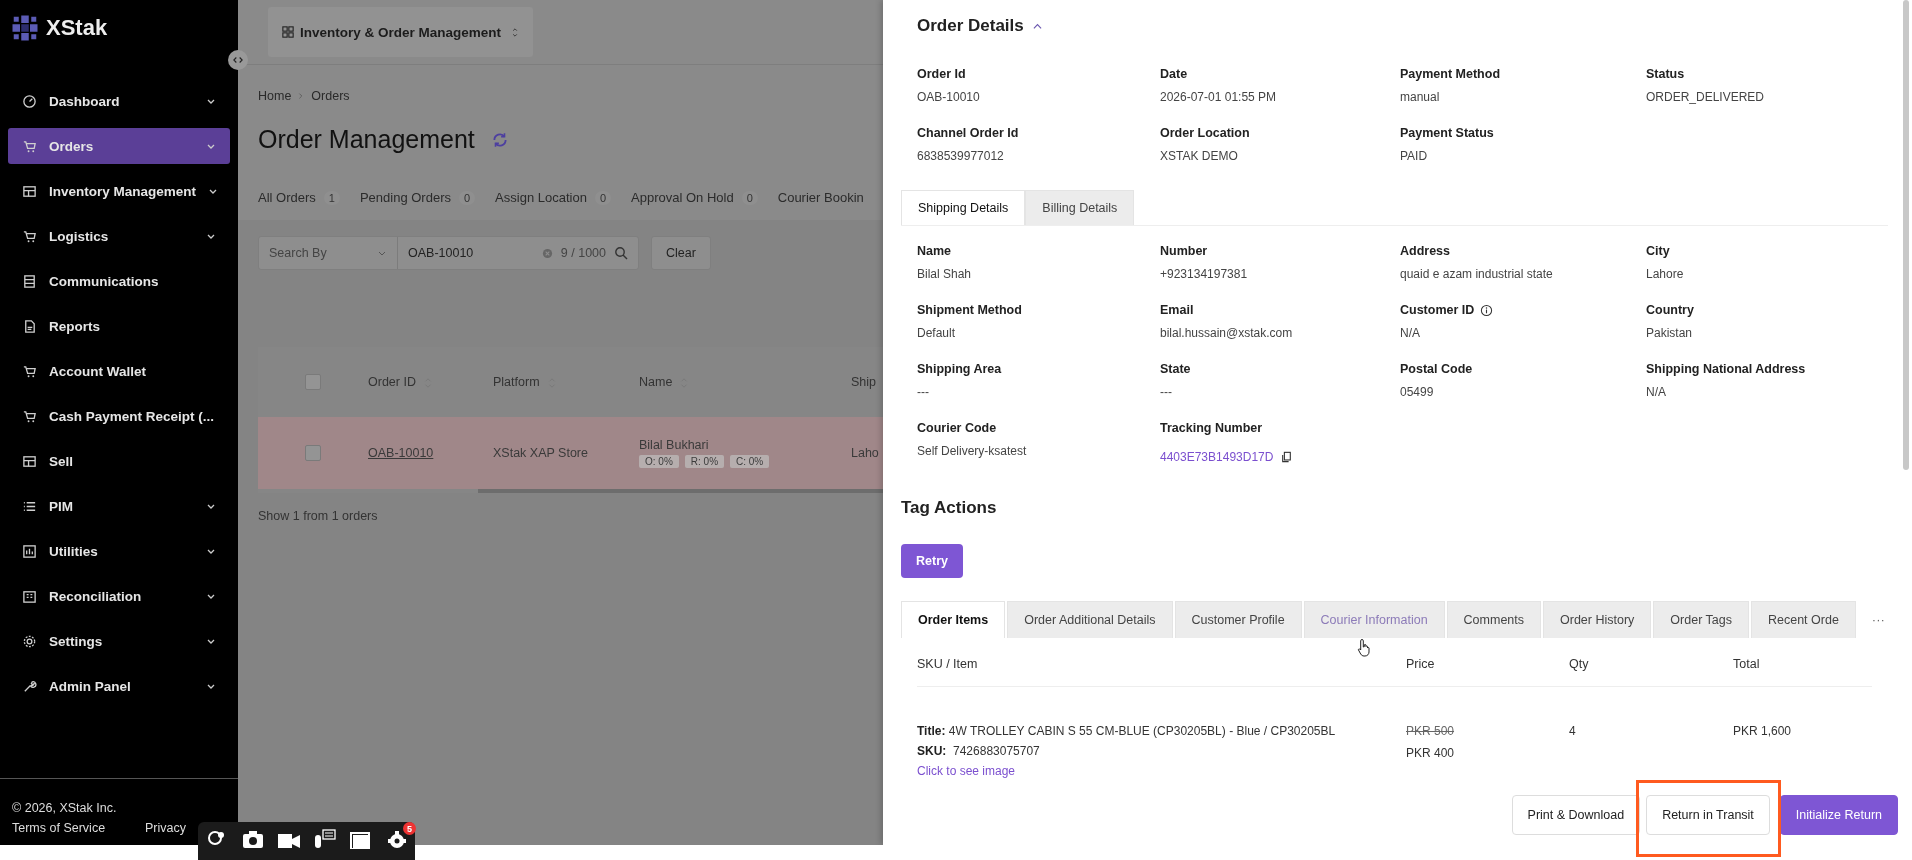 The image size is (1912, 860). Describe the element at coordinates (1726, 369) in the screenshot. I see `field-label: Shipping National Address` at that location.